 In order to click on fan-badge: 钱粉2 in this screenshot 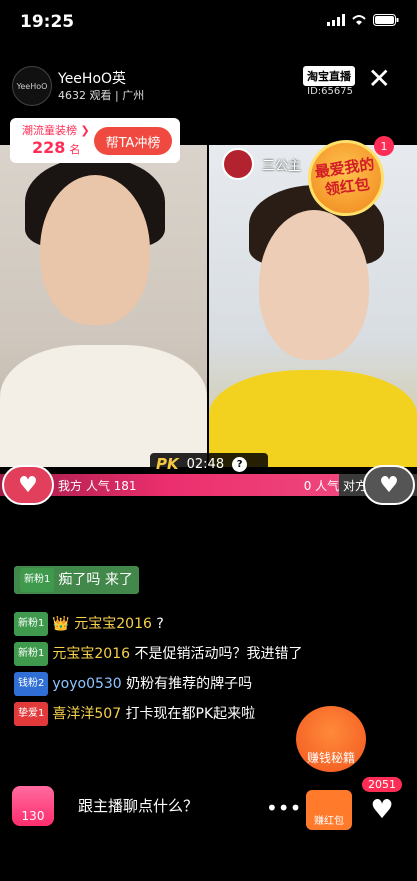, I will do `click(31, 684)`.